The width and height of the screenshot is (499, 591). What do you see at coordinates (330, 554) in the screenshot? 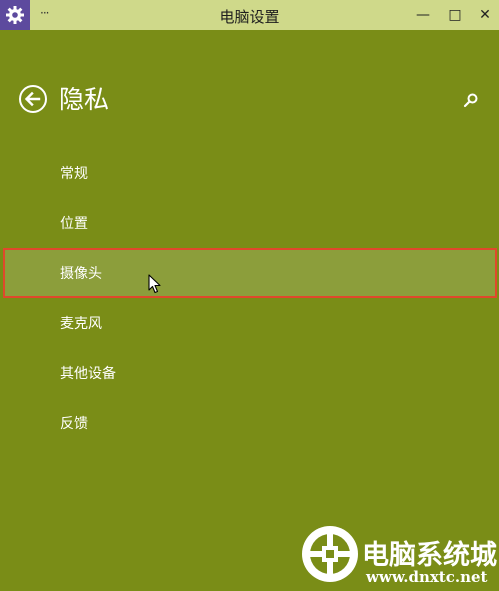
I see `watermark-logo-icon` at bounding box center [330, 554].